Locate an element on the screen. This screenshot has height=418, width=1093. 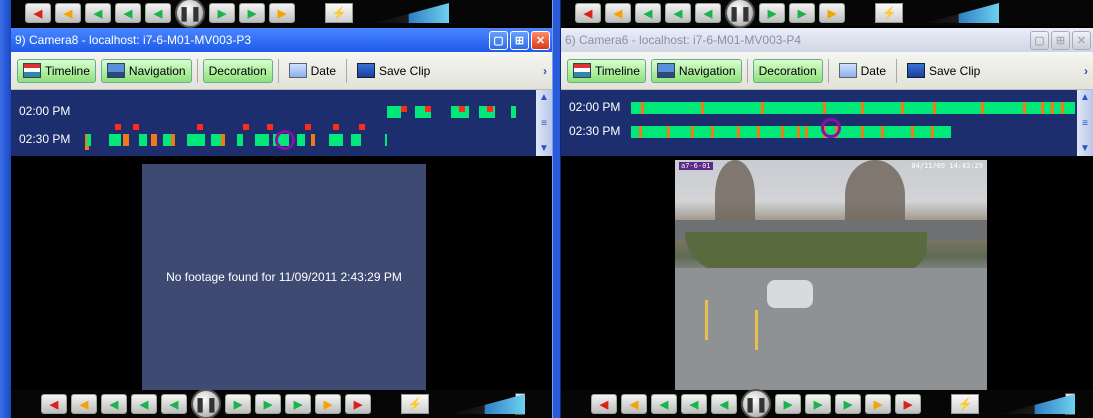
date-label: Date is located at coordinates (873, 70).